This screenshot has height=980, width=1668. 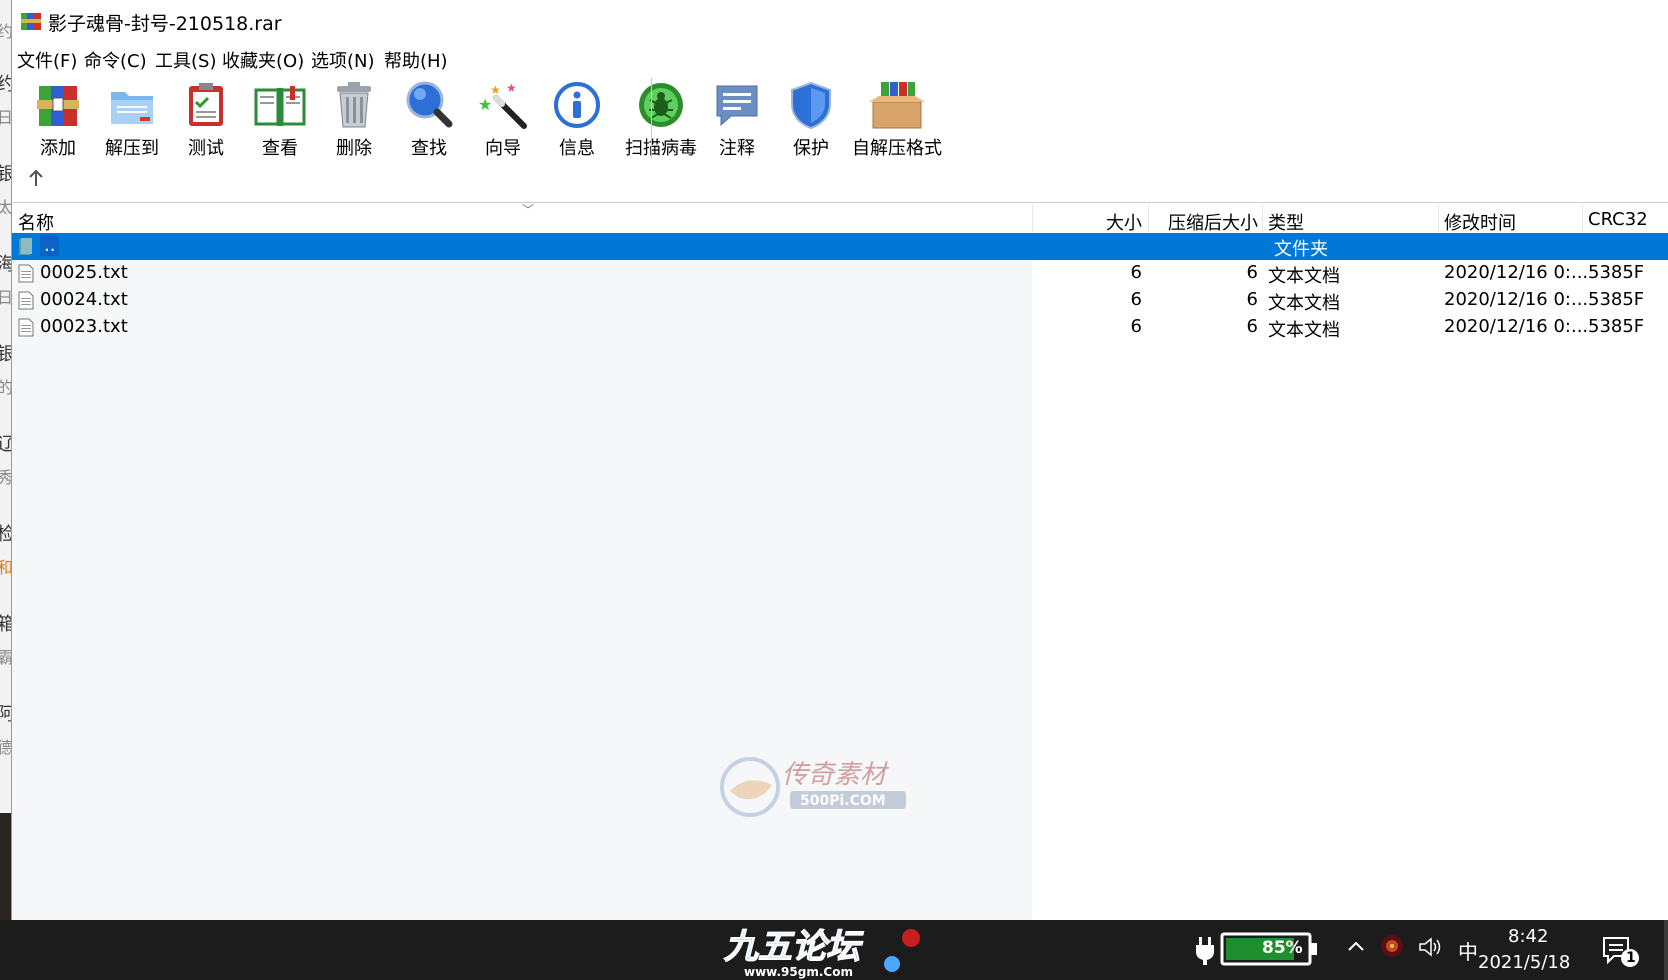 I want to click on bg-glyph: 和, so click(x=5, y=566).